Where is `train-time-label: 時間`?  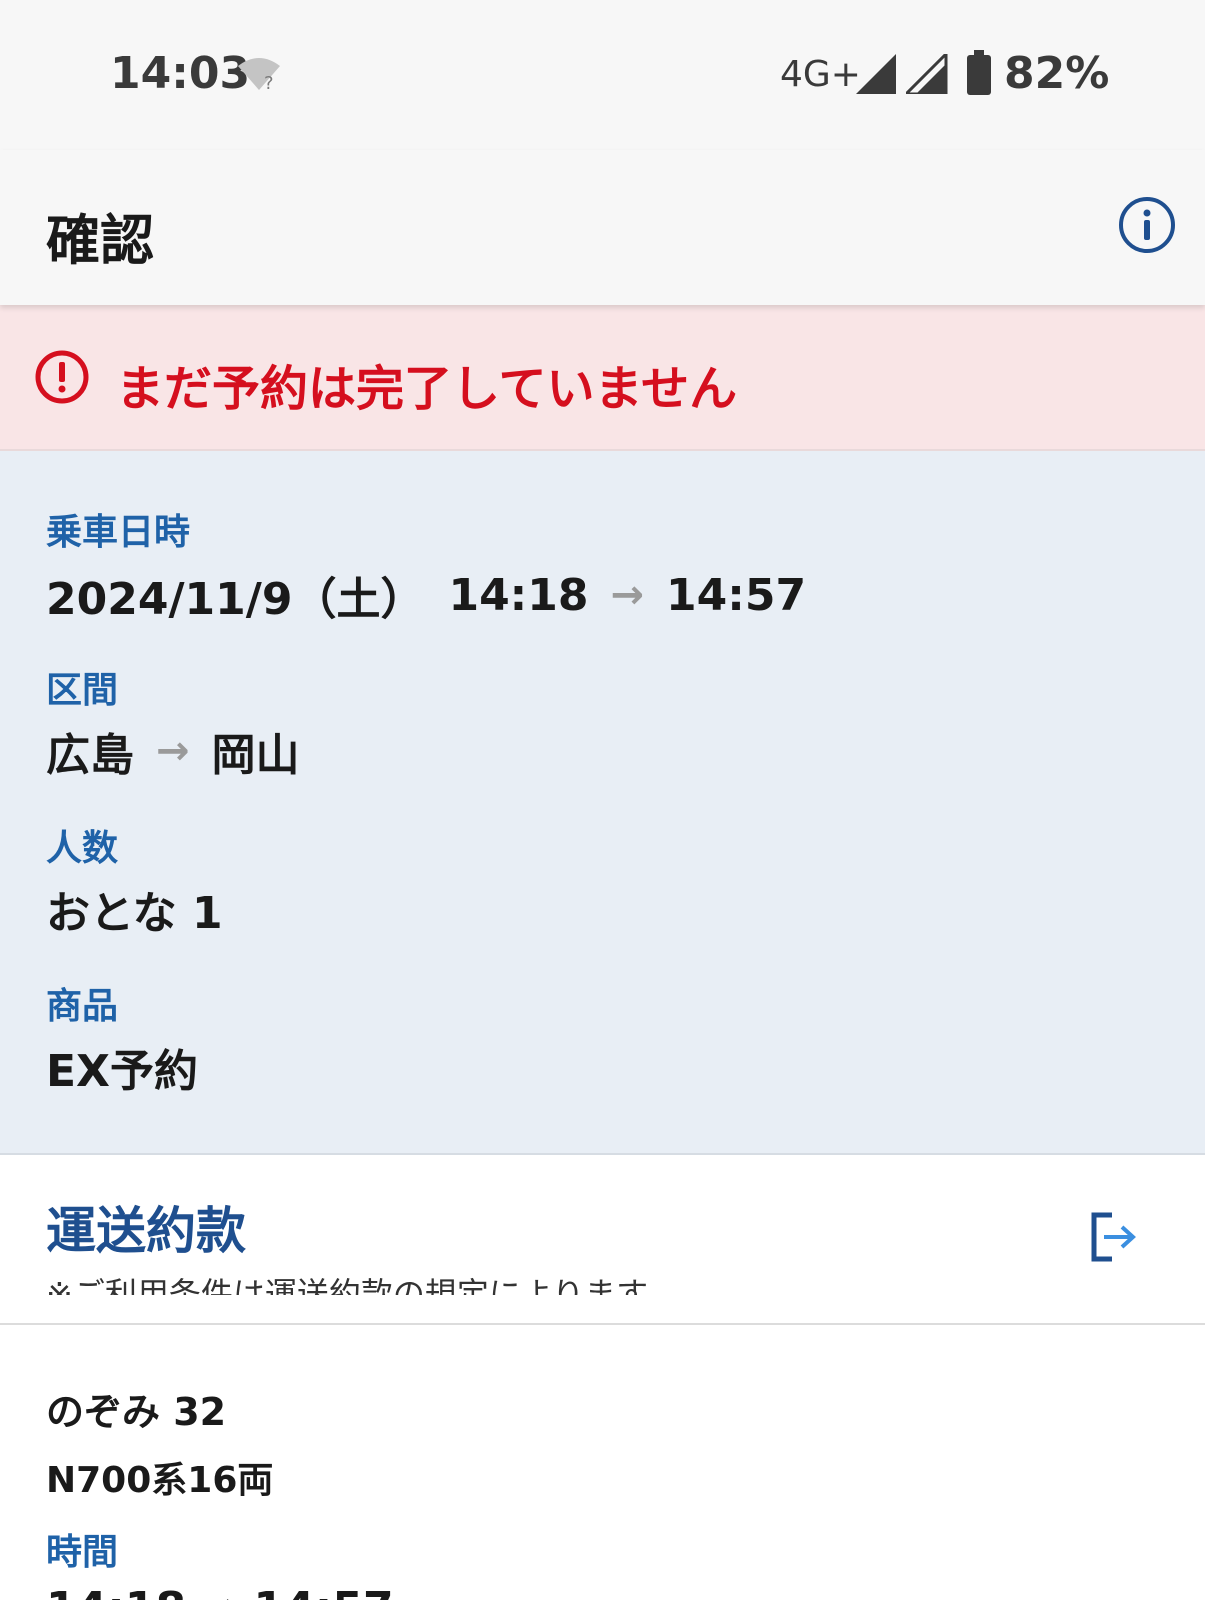 train-time-label: 時間 is located at coordinates (82, 1552).